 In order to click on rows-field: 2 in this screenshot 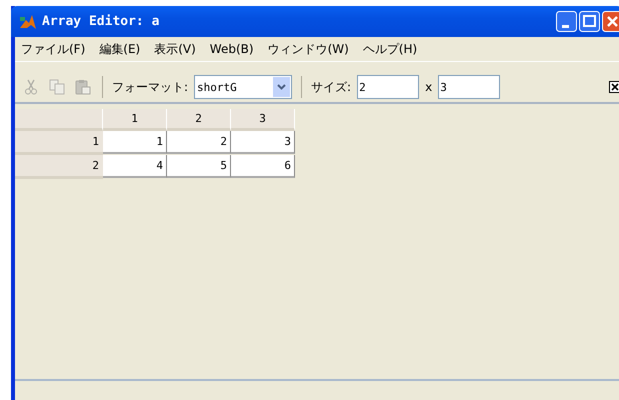, I will do `click(388, 87)`.